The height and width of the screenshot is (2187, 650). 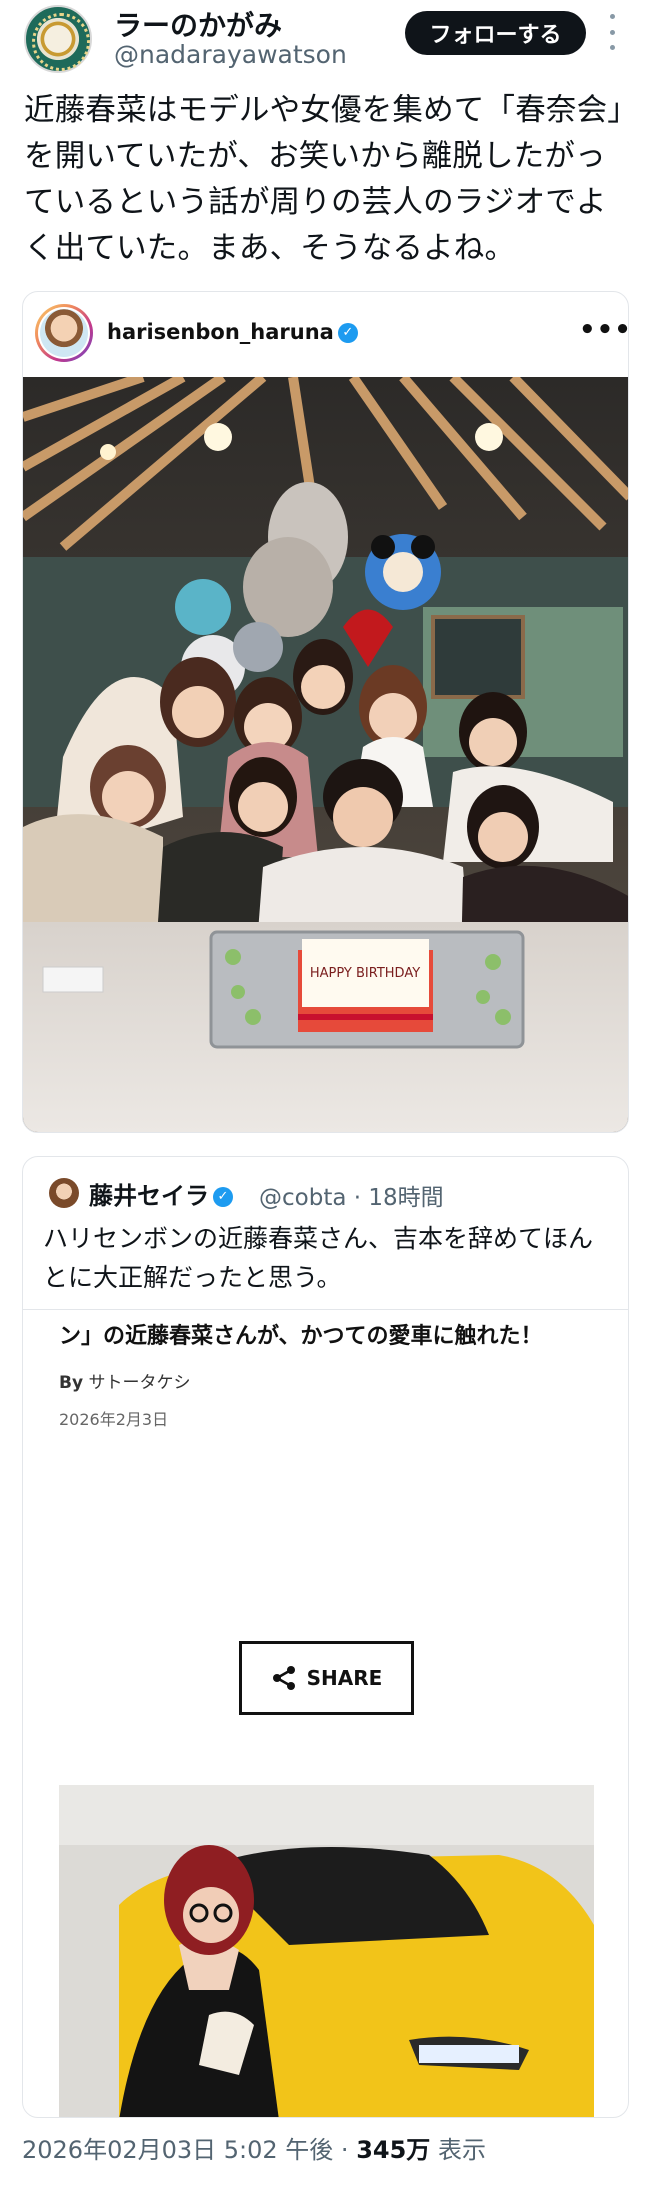 I want to click on article-date: 2026年2月3日, so click(x=114, y=1419).